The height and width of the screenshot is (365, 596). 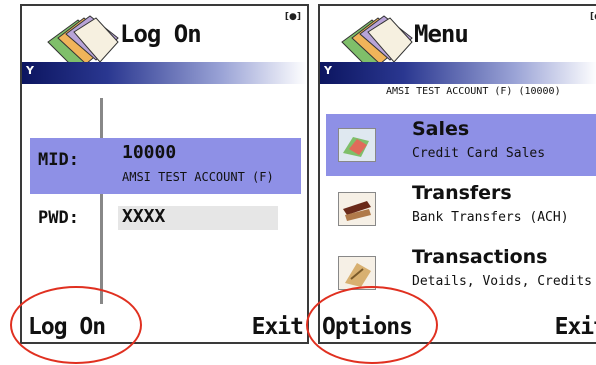 I want to click on highlight-circle-options, so click(x=372, y=325).